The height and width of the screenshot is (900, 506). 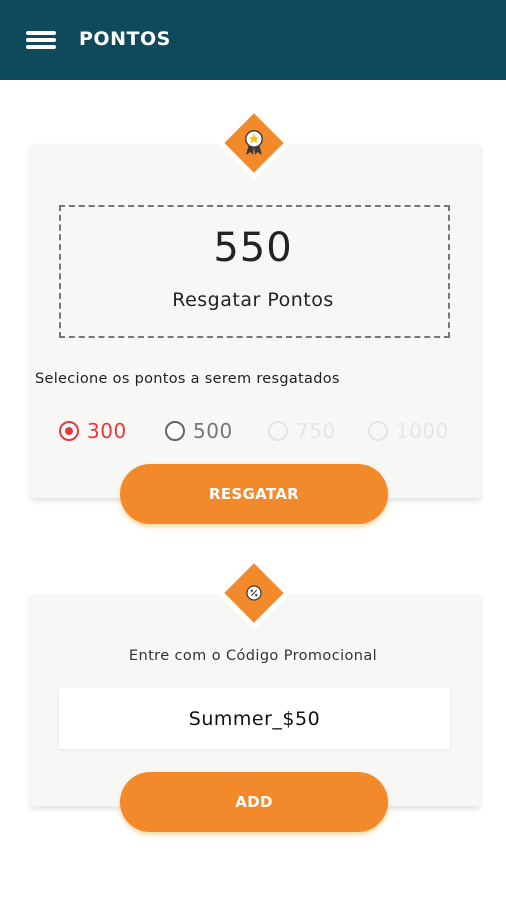 I want to click on award-ribbon-icon, so click(x=254, y=142).